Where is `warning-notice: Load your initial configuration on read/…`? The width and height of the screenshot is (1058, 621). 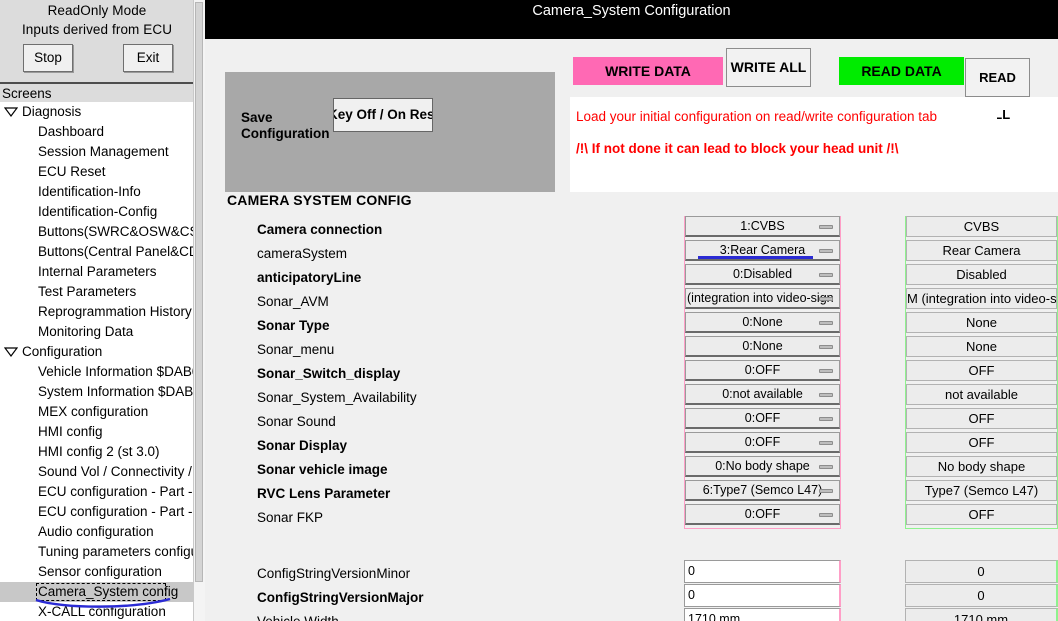 warning-notice: Load your initial configuration on read/… is located at coordinates (783, 144).